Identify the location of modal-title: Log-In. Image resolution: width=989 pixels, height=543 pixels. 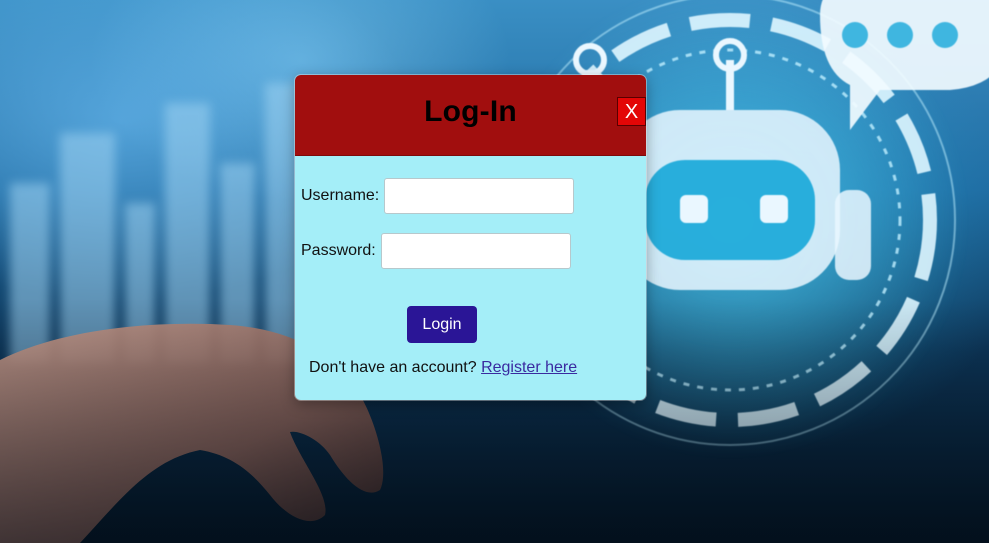
(470, 111).